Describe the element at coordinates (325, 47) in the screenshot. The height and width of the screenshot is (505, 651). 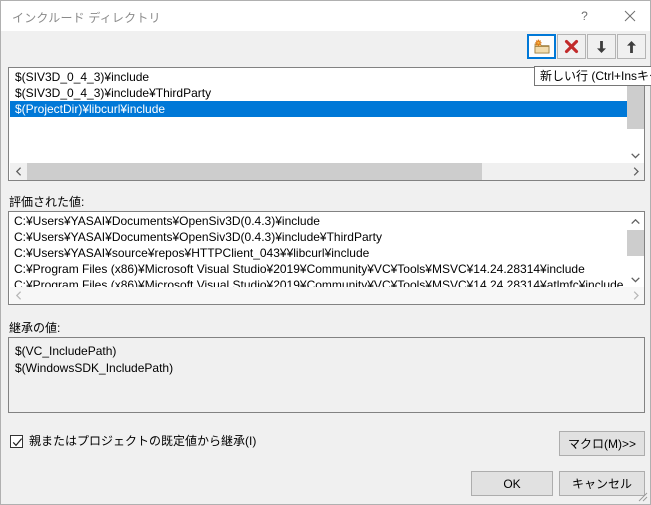
I see `list-toolbar` at that location.